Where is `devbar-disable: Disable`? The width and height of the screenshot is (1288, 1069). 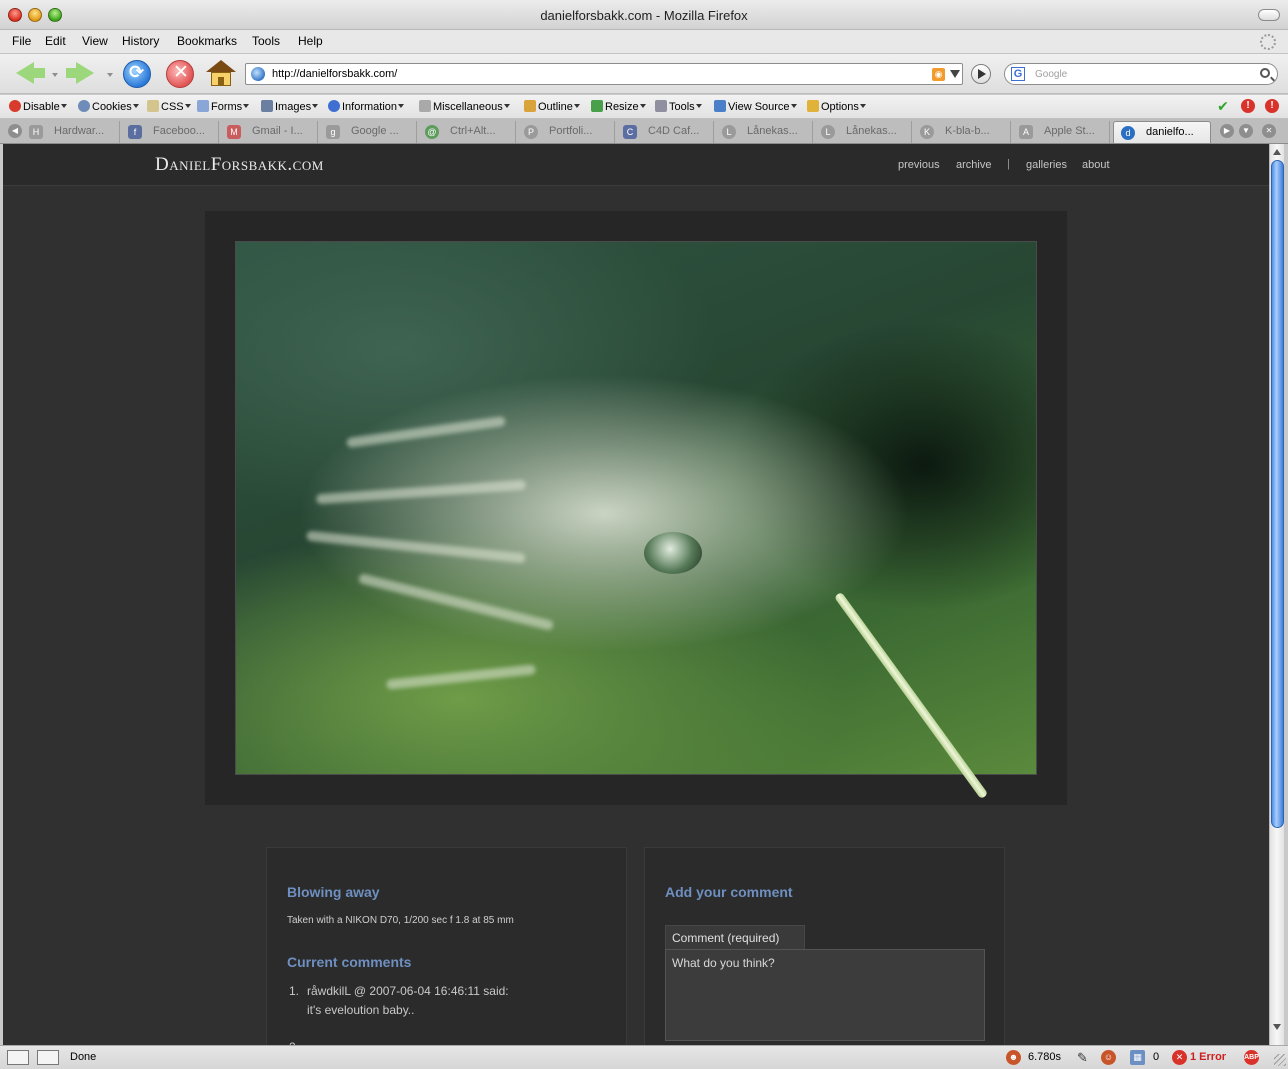 devbar-disable: Disable is located at coordinates (38, 106).